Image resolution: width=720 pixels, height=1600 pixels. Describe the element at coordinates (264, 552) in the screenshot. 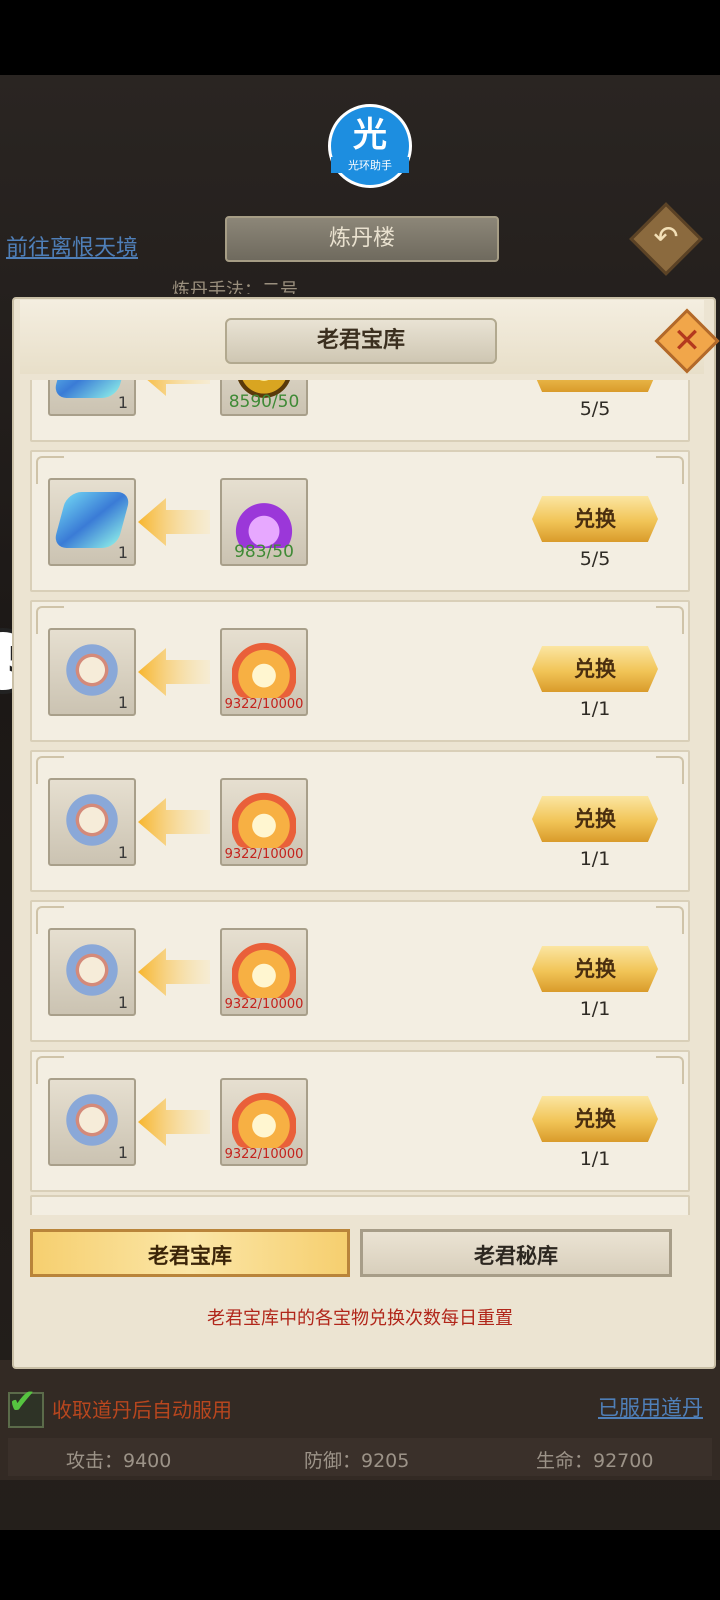

I see `cost-progress: 983/50` at that location.